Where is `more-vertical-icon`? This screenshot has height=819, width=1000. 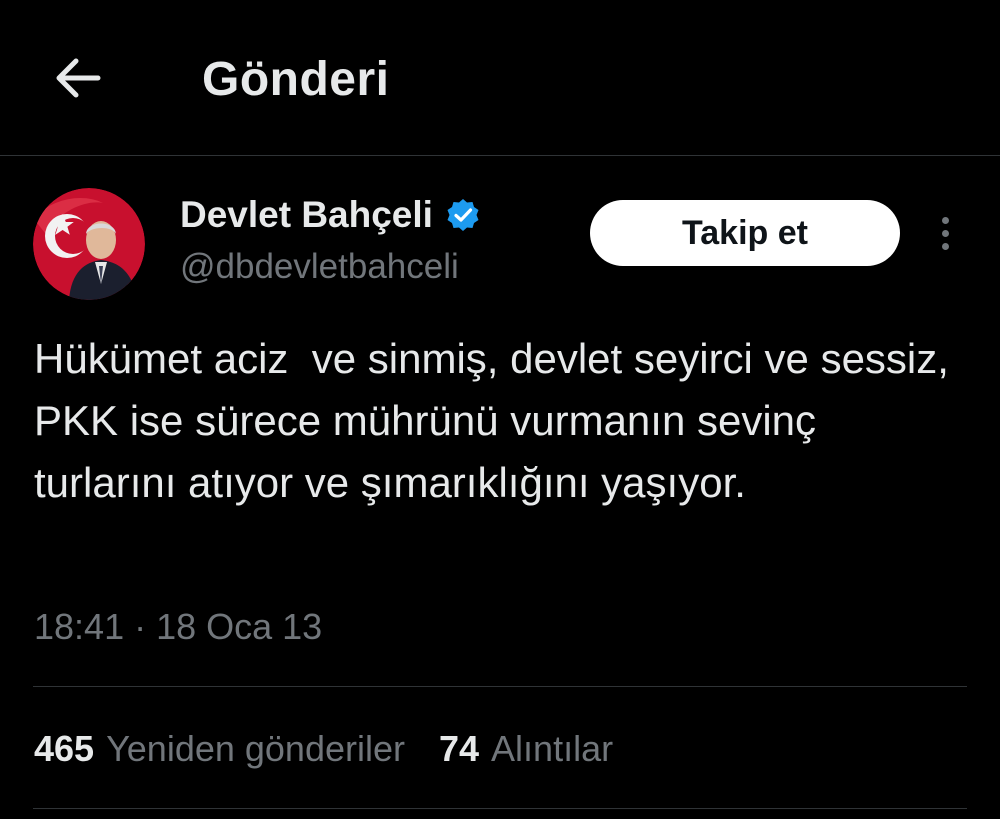 more-vertical-icon is located at coordinates (945, 220).